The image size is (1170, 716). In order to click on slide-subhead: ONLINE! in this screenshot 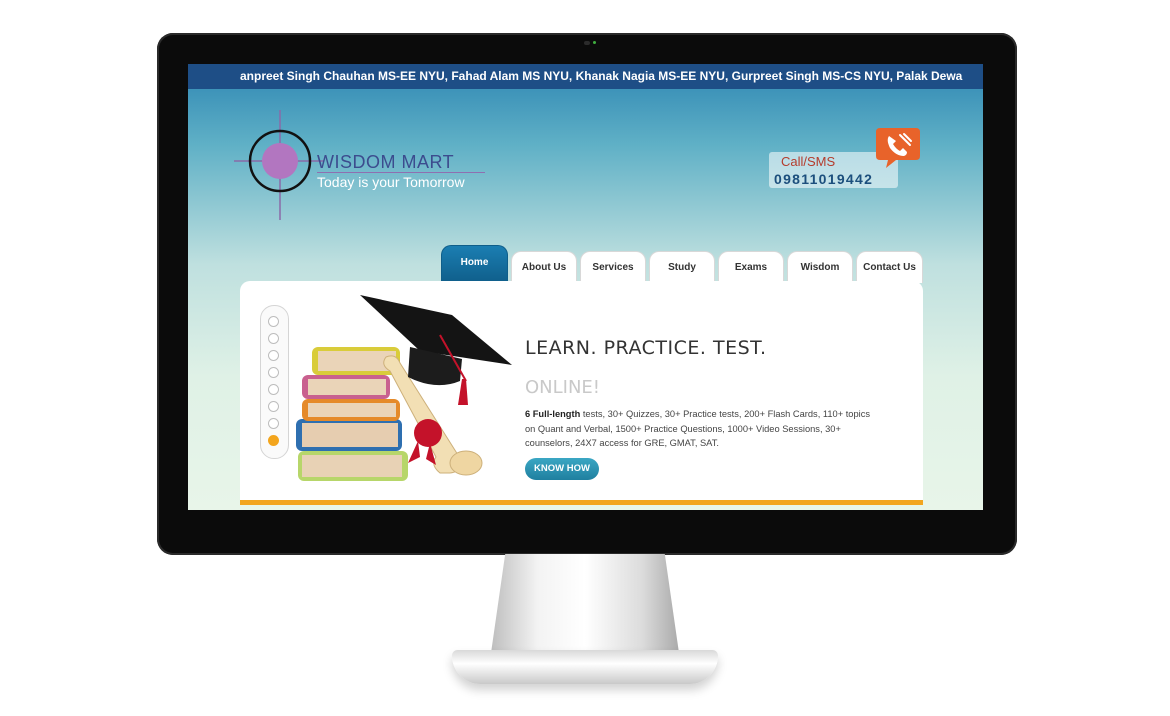, I will do `click(563, 387)`.